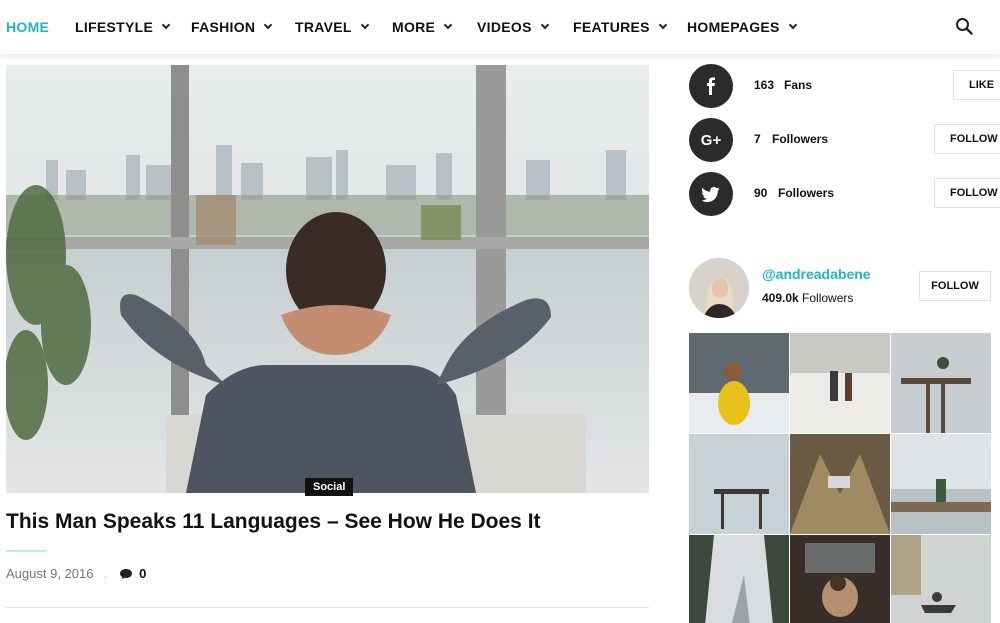 The width and height of the screenshot is (1000, 623). Describe the element at coordinates (800, 139) in the screenshot. I see `google-plus-label: Followers` at that location.